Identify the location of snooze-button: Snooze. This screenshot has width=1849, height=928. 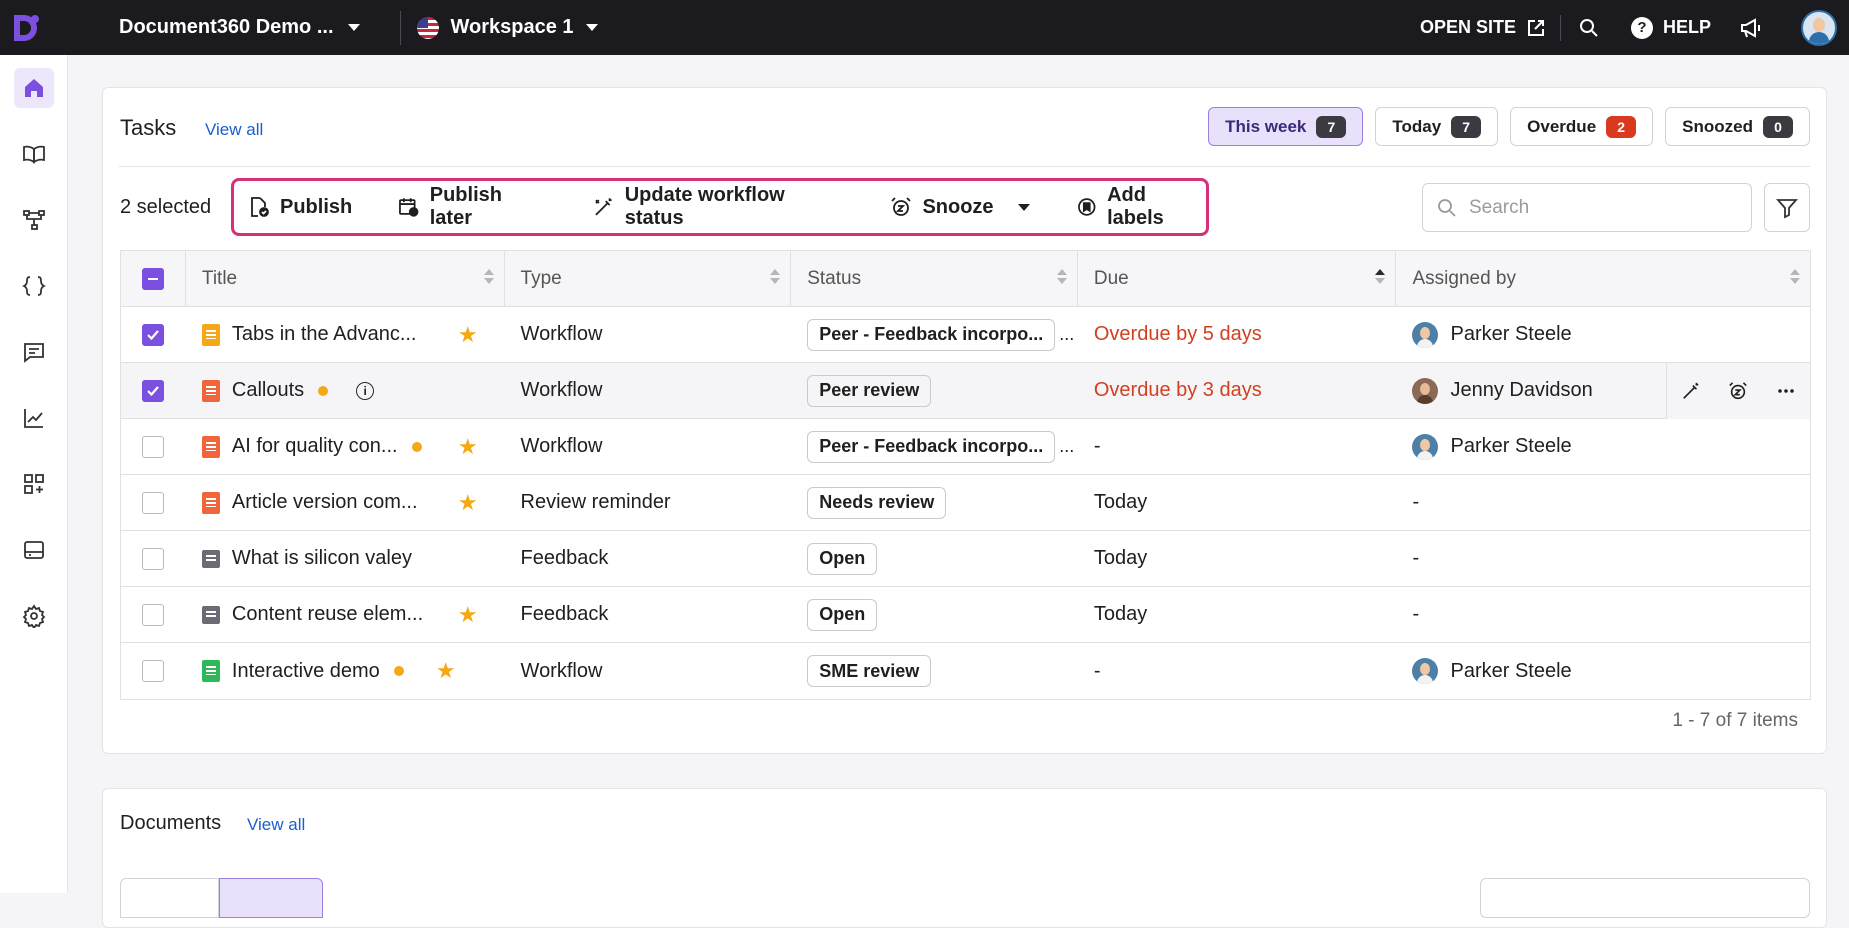
(960, 207).